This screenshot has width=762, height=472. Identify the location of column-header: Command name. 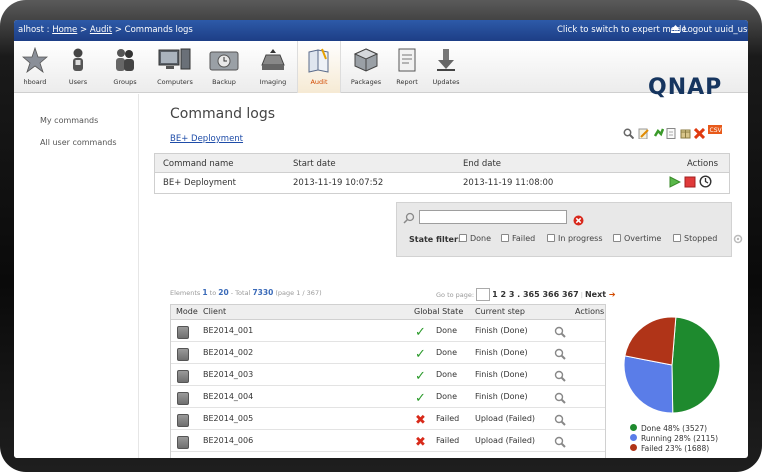
(198, 164).